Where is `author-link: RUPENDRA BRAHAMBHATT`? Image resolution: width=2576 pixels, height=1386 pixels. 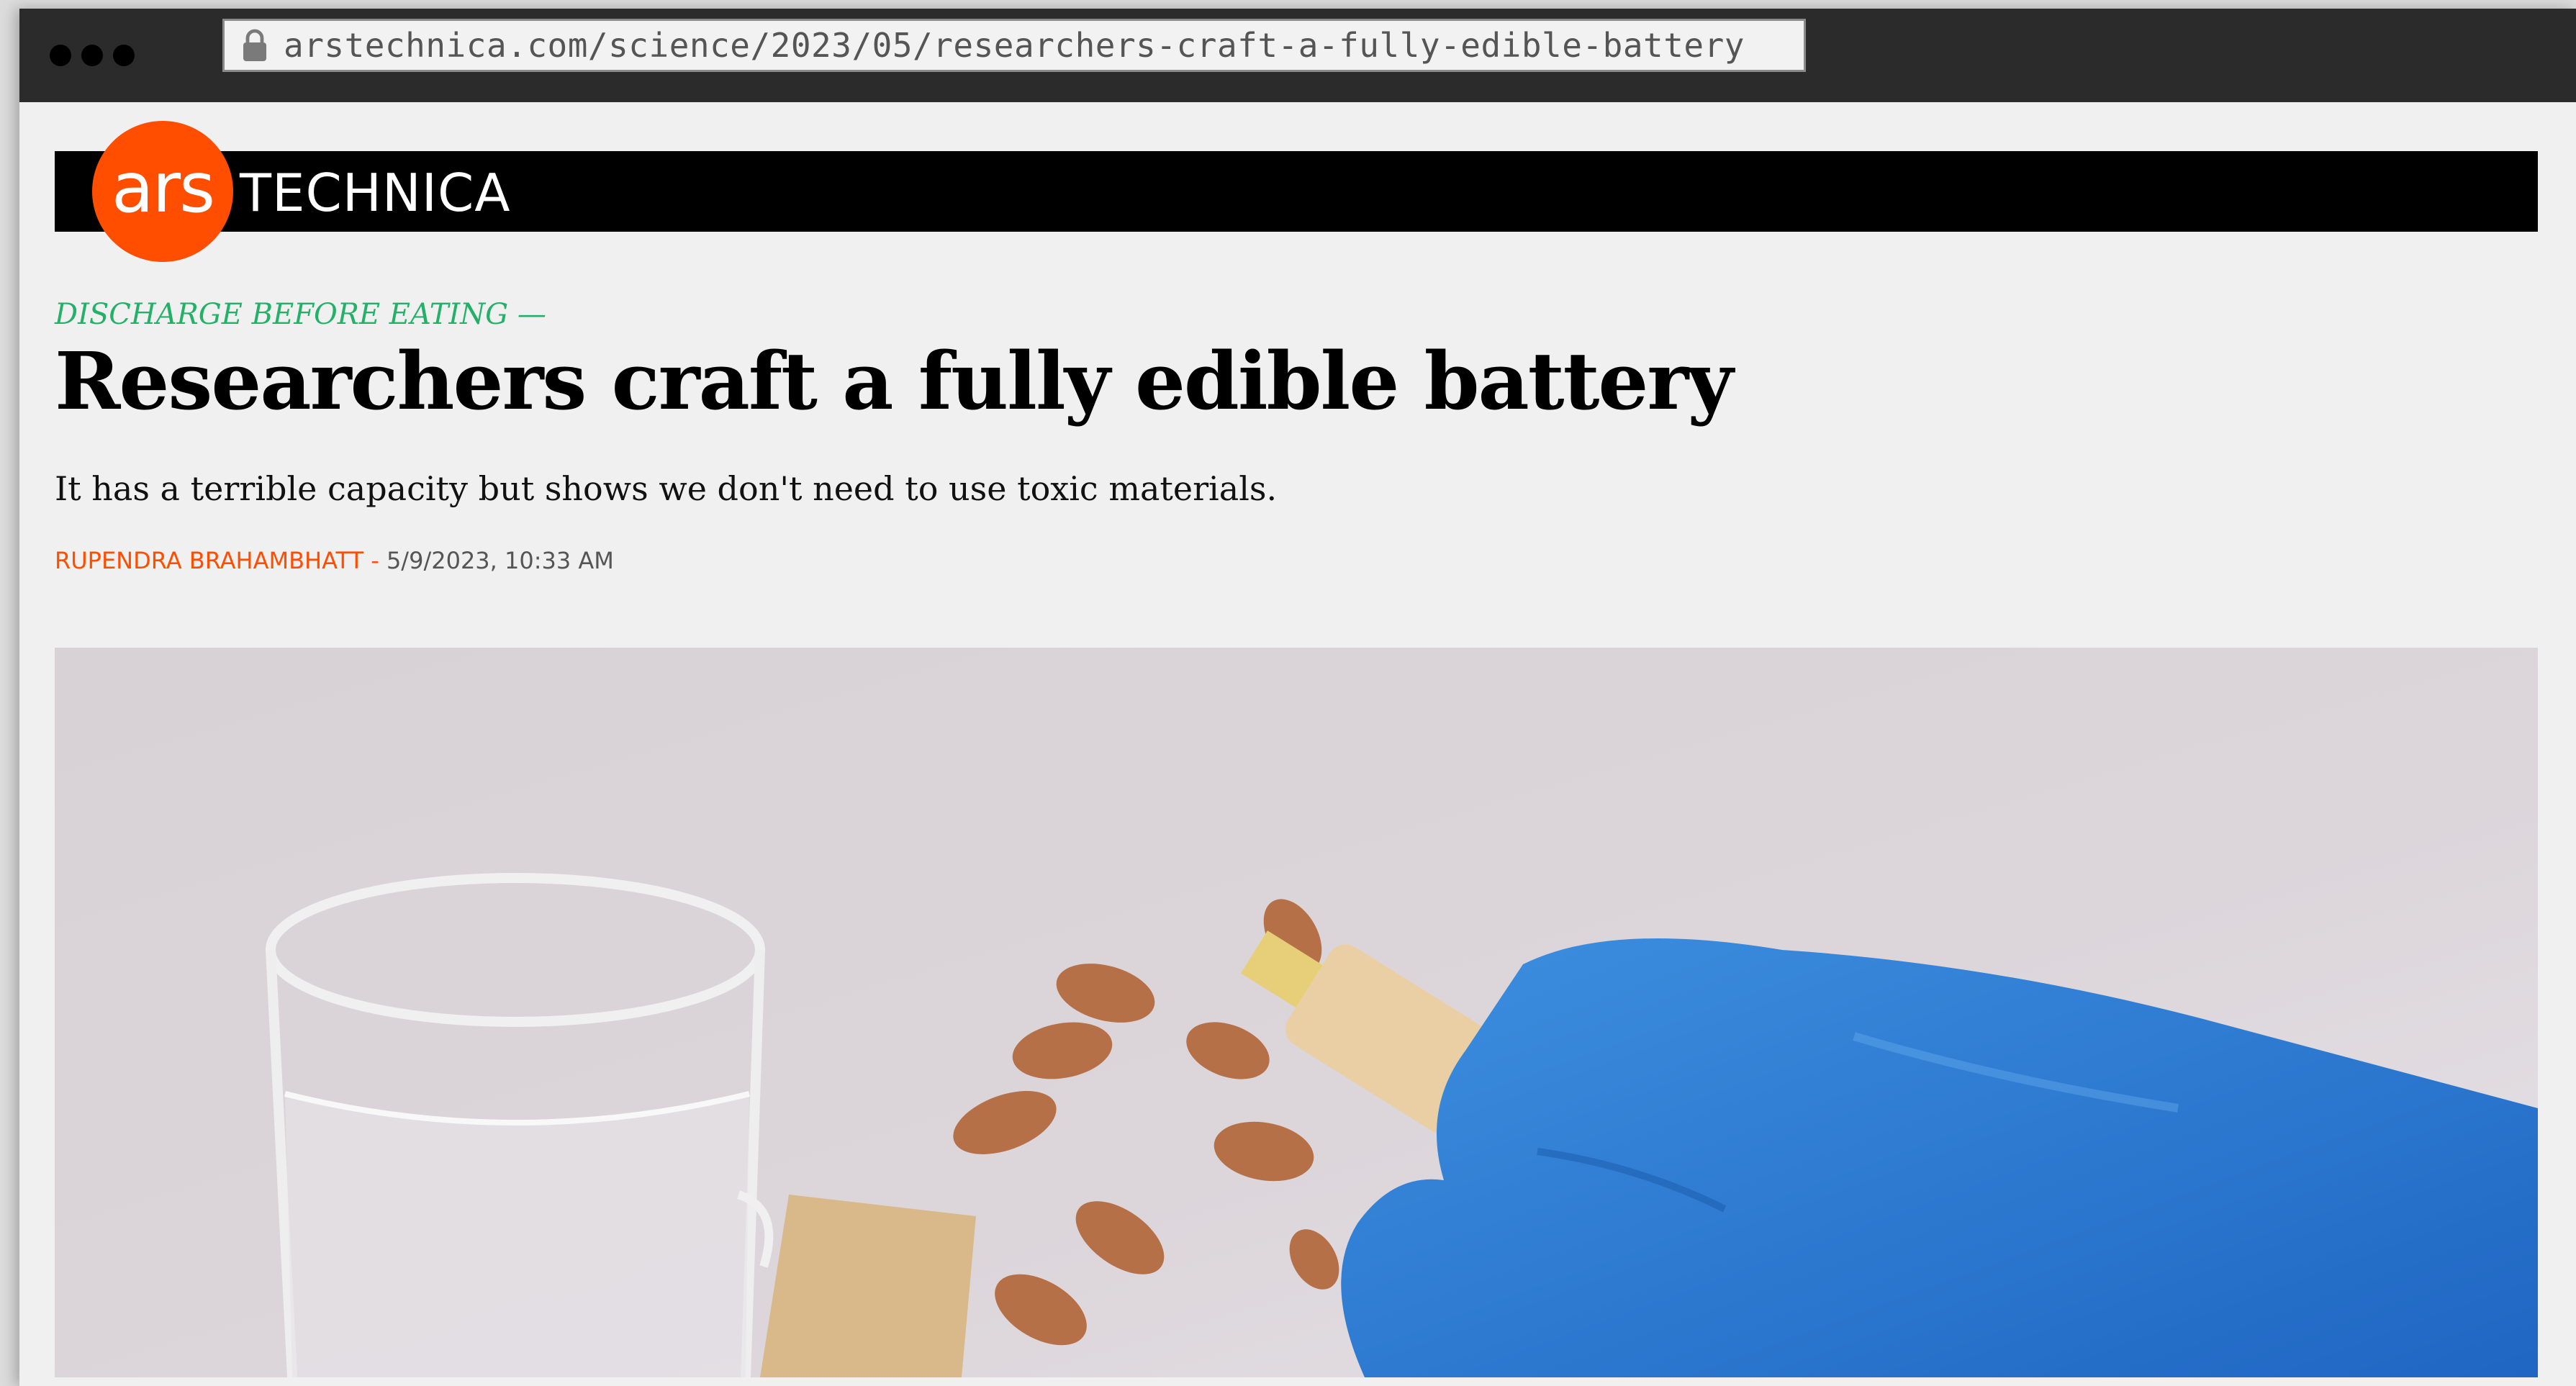 author-link: RUPENDRA BRAHAMBHATT is located at coordinates (209, 560).